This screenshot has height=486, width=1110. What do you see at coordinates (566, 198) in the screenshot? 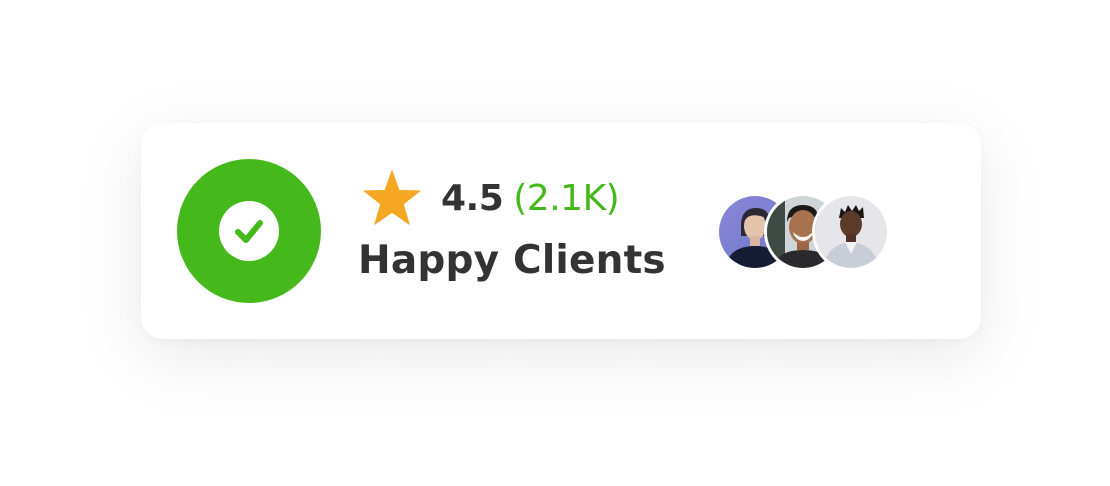
I see `review-count: (2.1K)` at bounding box center [566, 198].